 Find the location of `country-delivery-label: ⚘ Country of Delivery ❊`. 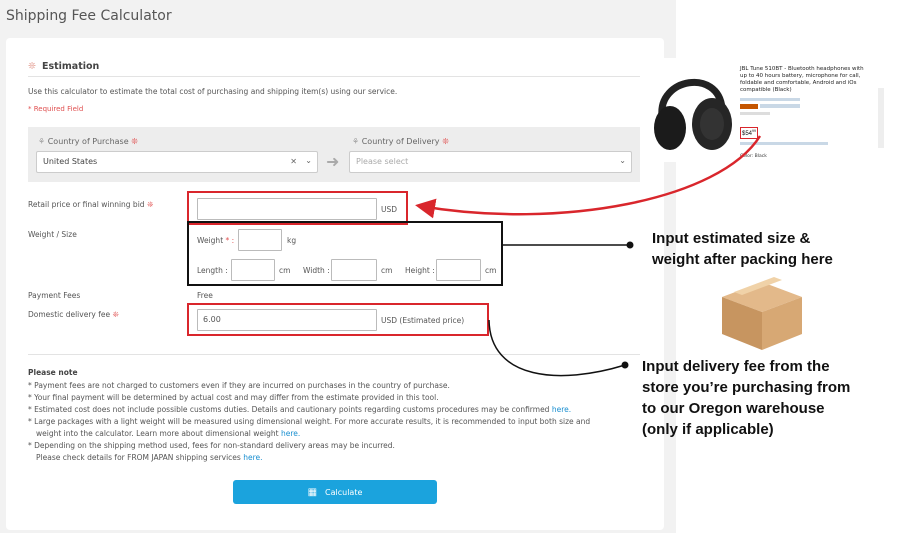

country-delivery-label: ⚘ Country of Delivery ❊ is located at coordinates (400, 141).